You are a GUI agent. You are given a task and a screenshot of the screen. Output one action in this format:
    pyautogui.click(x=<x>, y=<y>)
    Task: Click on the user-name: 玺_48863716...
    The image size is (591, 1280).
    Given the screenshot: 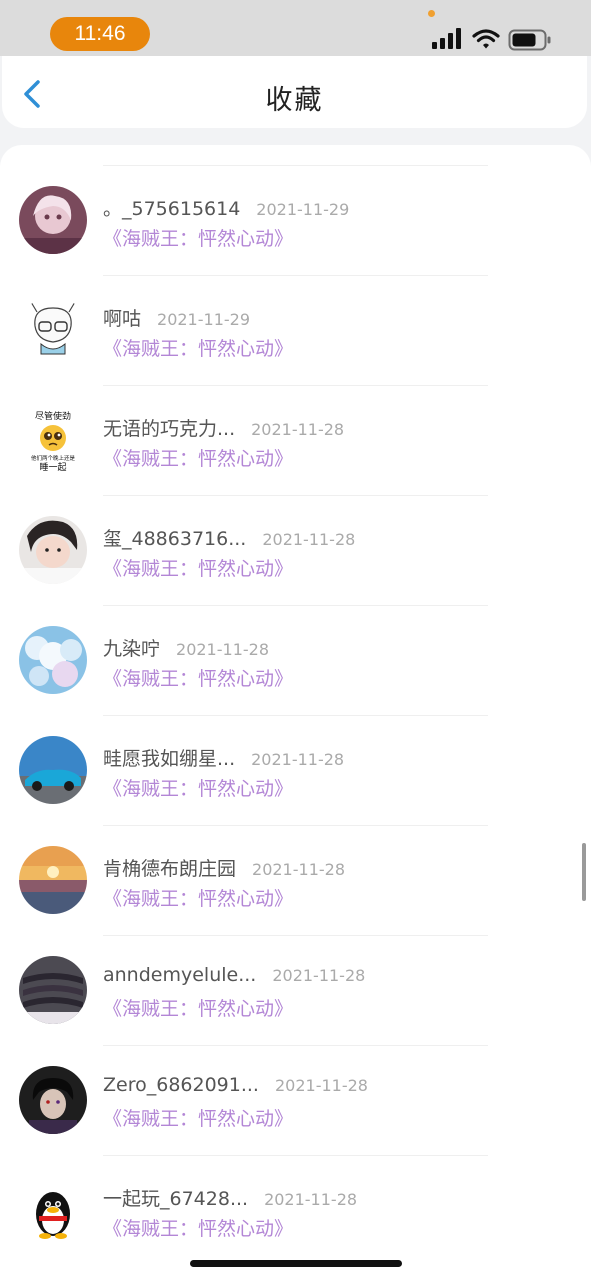 What is the action you would take?
    pyautogui.click(x=175, y=539)
    